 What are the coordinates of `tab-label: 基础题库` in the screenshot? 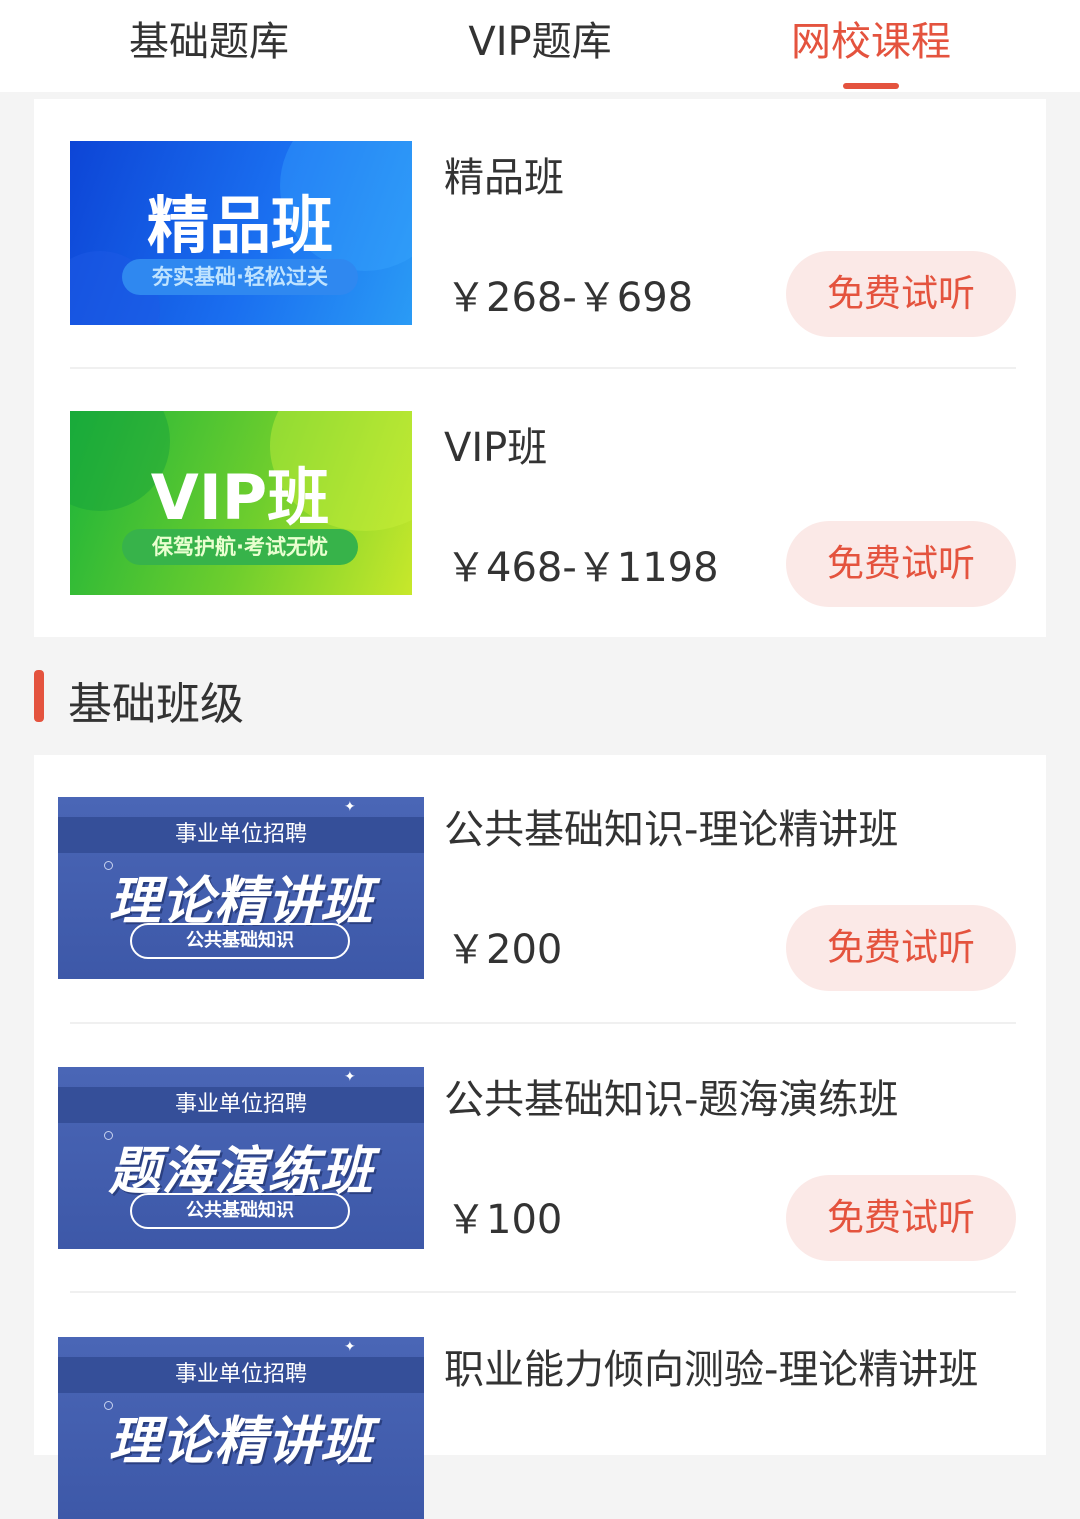 It's located at (209, 42).